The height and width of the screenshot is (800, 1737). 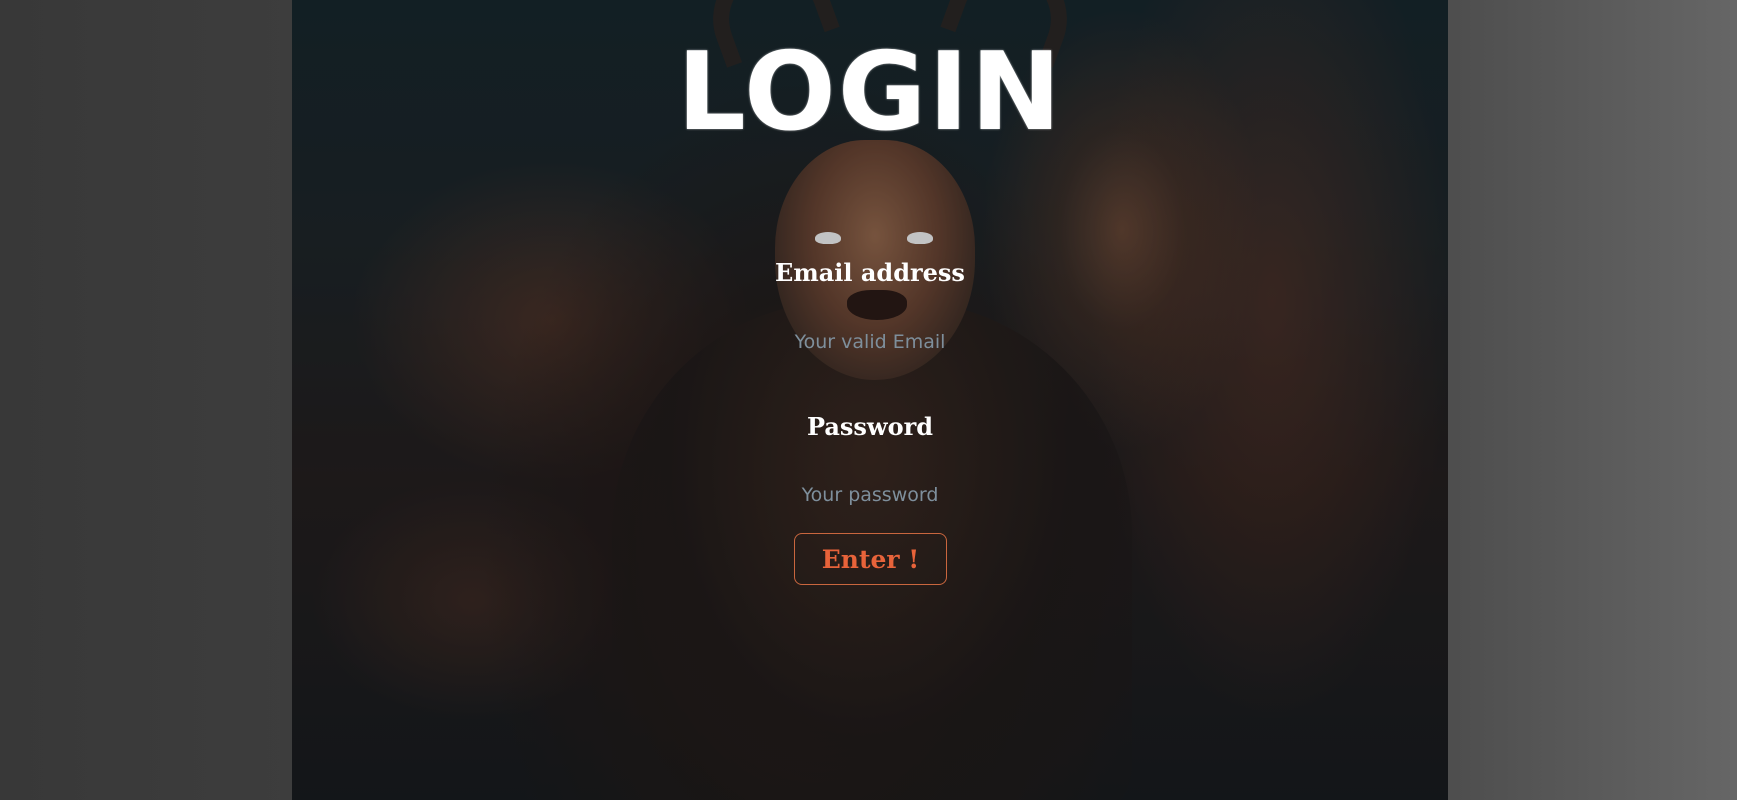 I want to click on page-title: LOGIN, so click(x=870, y=92).